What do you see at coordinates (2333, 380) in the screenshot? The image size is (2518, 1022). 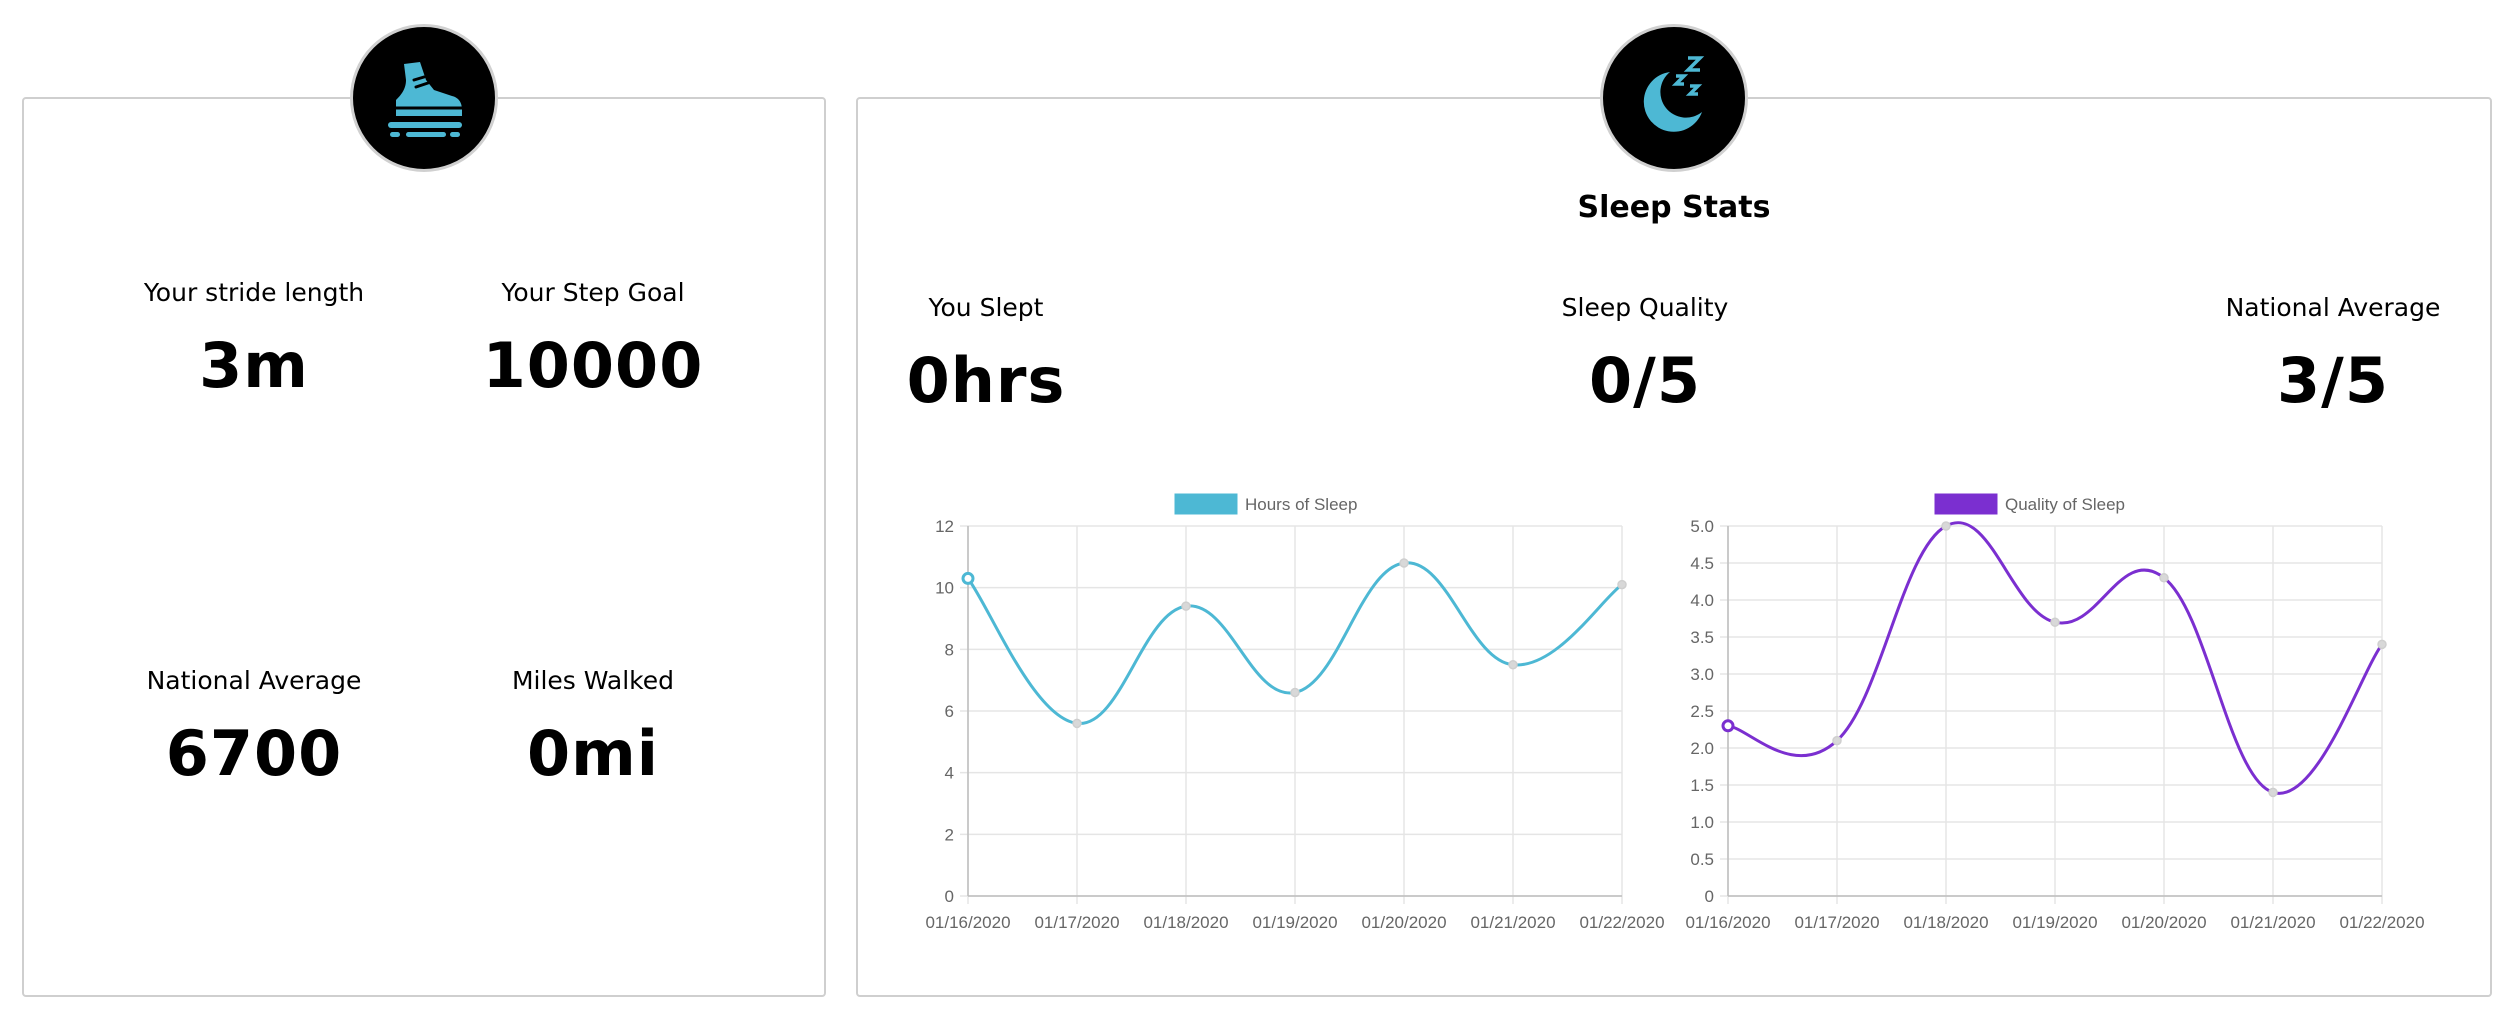 I see `national-average-sleep-value: 3/5` at bounding box center [2333, 380].